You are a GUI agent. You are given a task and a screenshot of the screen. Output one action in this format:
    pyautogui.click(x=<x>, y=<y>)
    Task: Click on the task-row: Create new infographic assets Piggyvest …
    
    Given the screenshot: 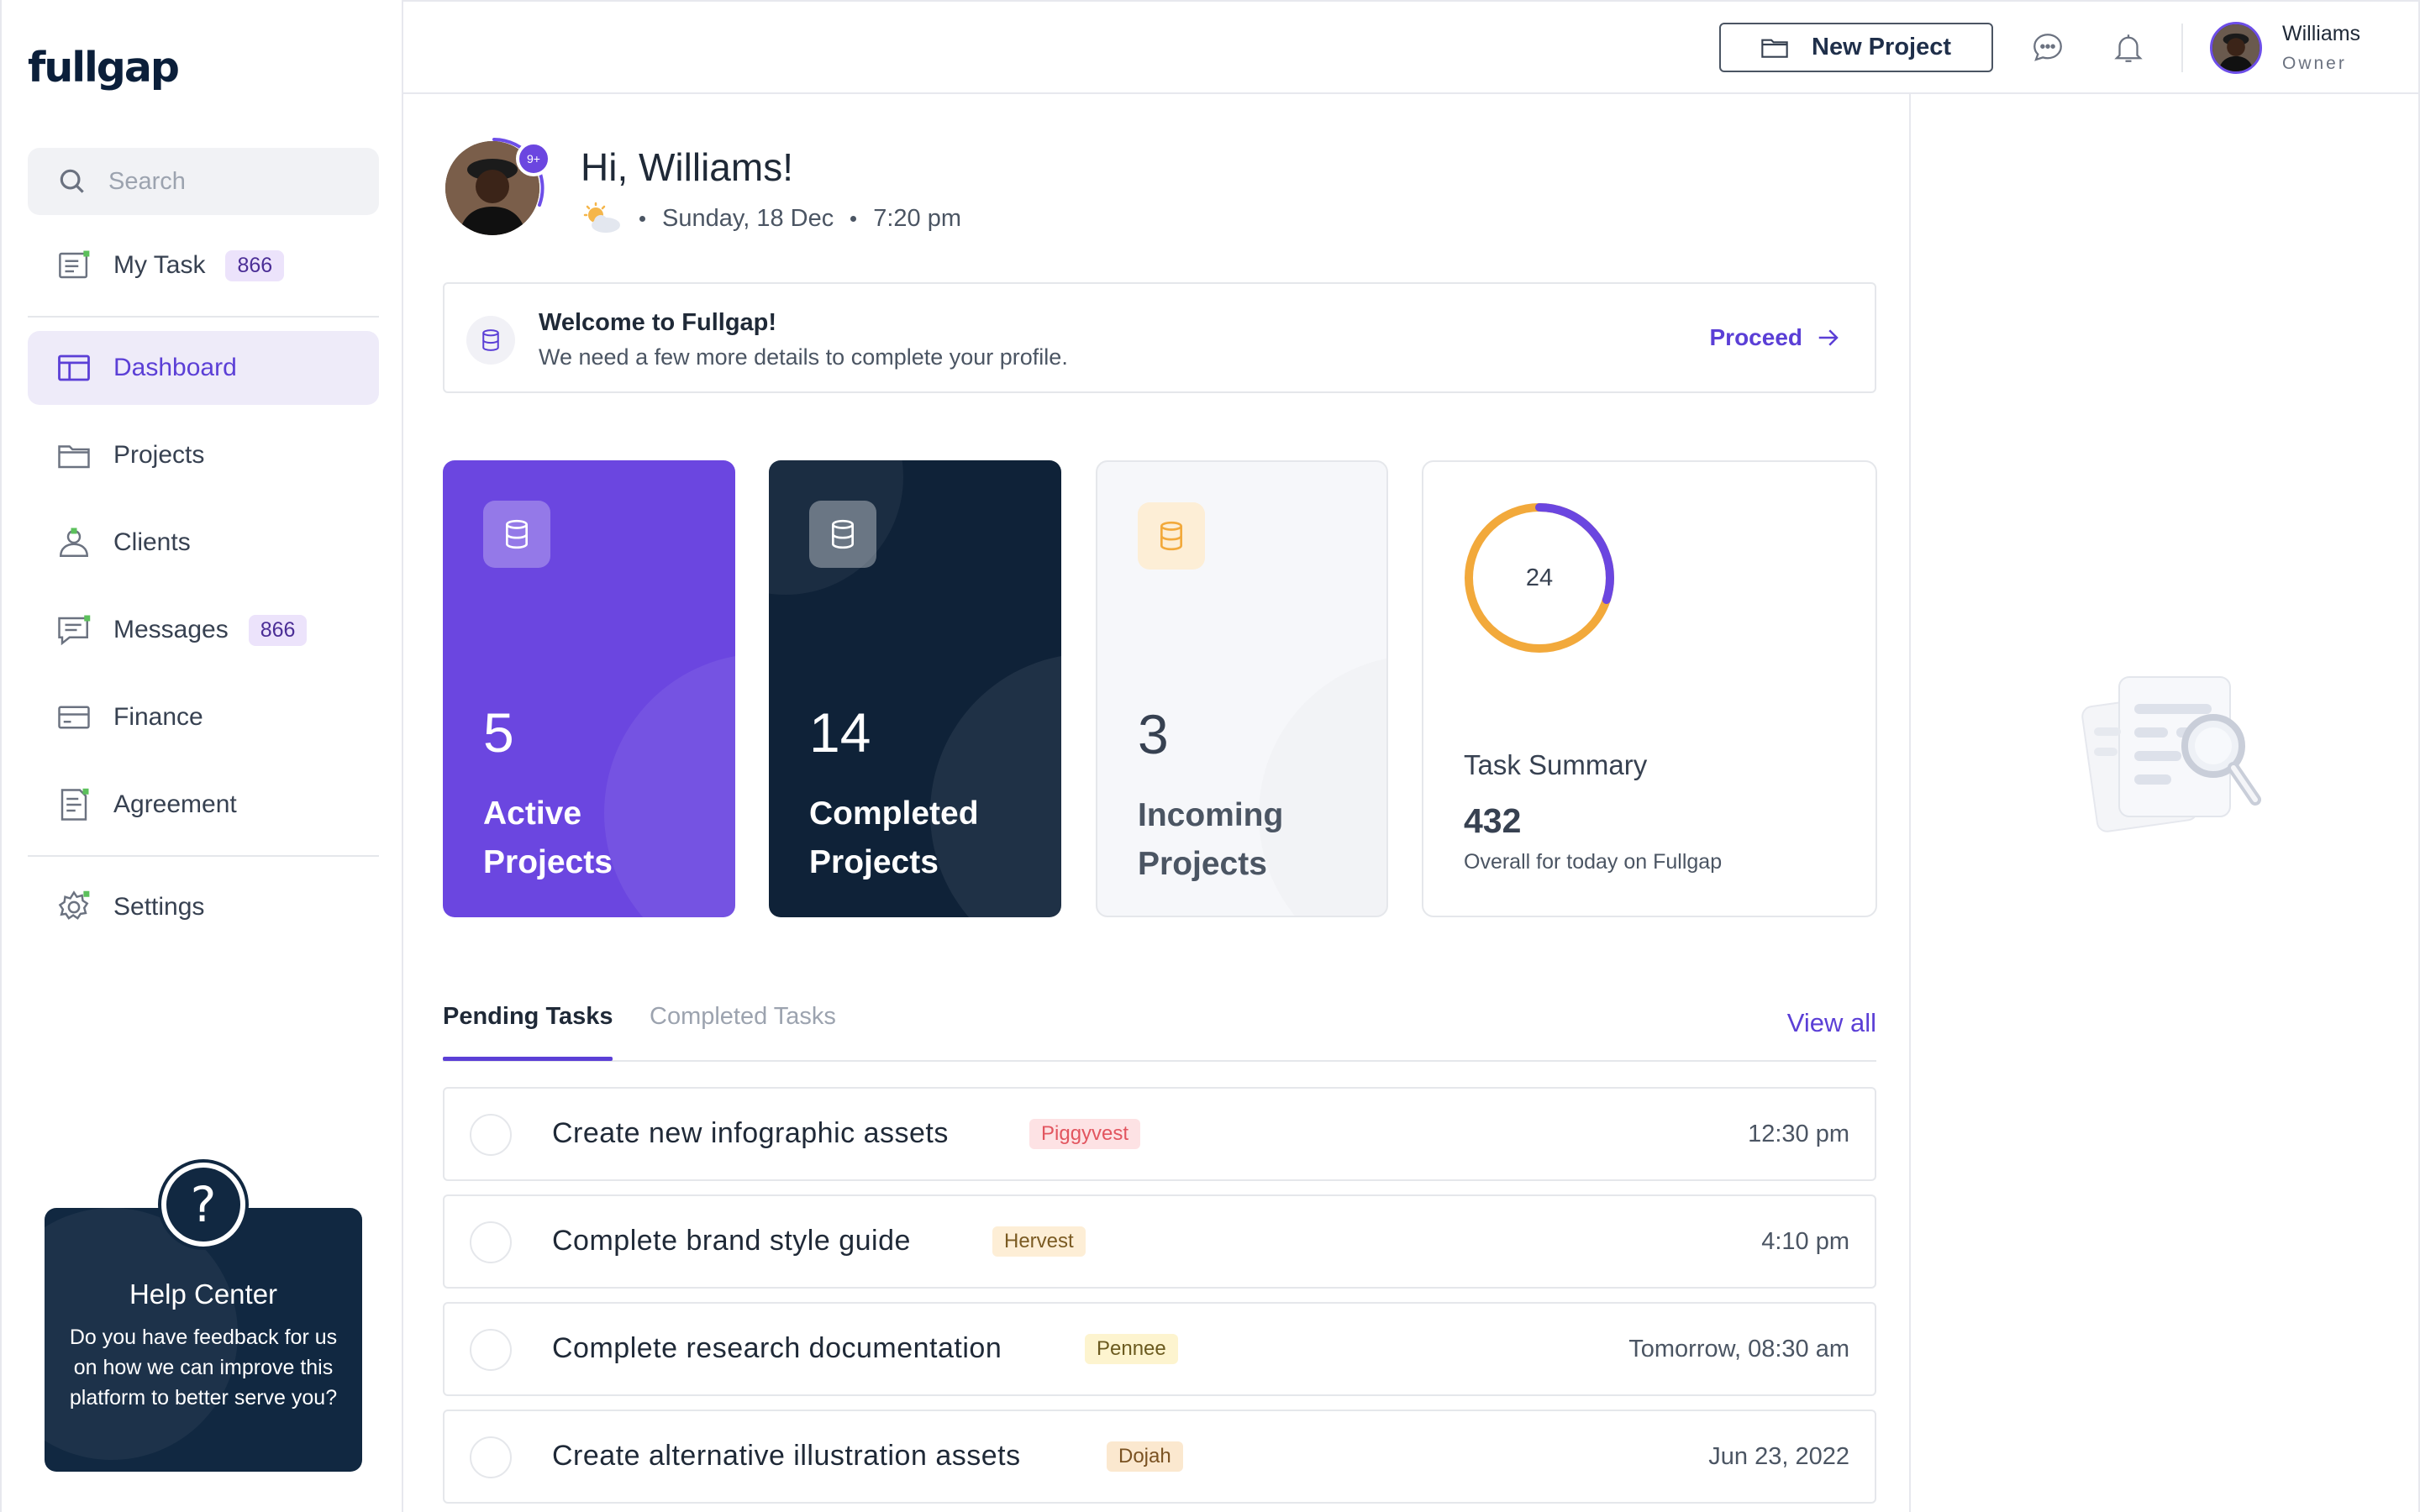 What is the action you would take?
    pyautogui.click(x=1159, y=1134)
    